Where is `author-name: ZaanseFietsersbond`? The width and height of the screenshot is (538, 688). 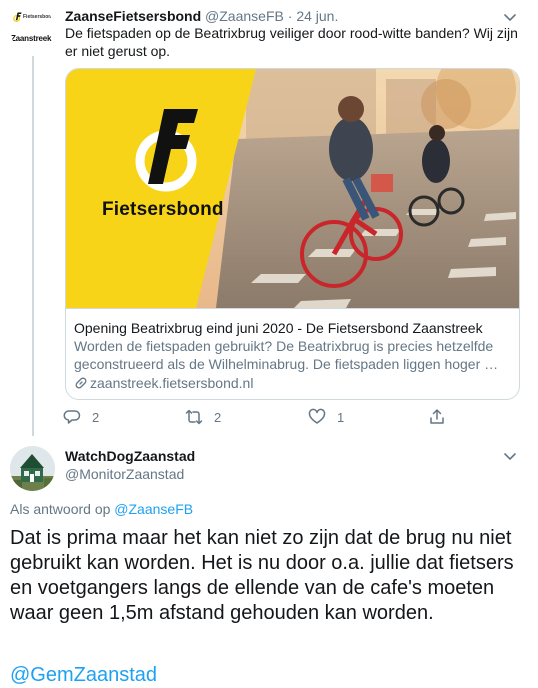 author-name: ZaanseFietsersbond is located at coordinates (133, 16).